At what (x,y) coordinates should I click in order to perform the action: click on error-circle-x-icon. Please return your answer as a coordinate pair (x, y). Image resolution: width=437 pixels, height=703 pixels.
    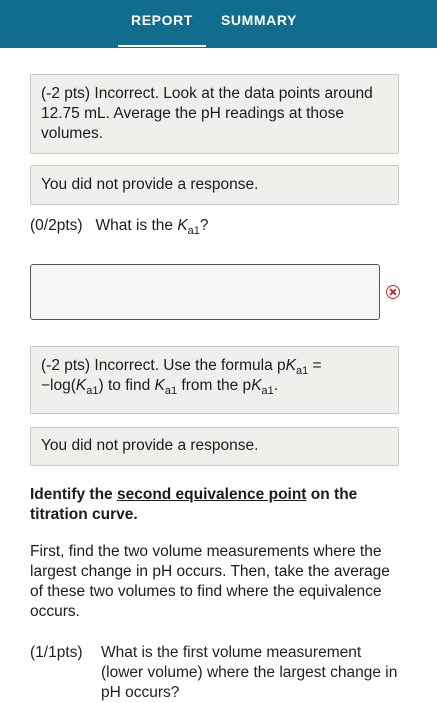
    Looking at the image, I should click on (393, 292).